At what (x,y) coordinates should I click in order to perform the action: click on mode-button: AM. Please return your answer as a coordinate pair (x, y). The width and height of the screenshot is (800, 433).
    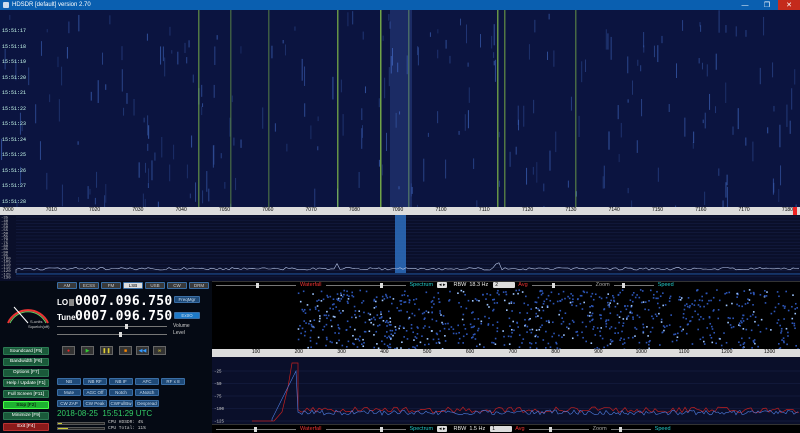
    Looking at the image, I should click on (67, 285).